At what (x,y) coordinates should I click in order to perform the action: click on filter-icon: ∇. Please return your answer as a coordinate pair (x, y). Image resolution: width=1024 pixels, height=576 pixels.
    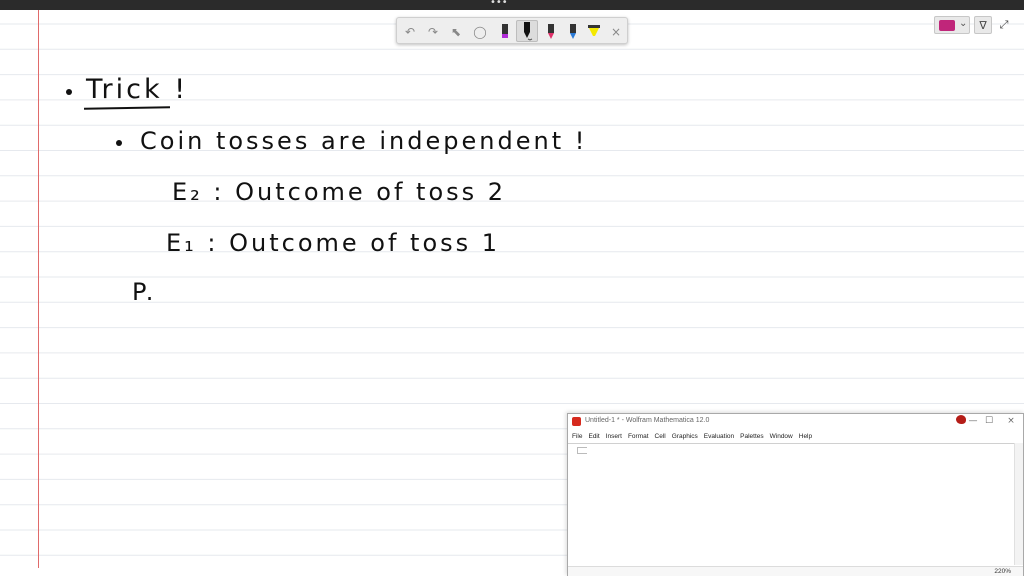
    Looking at the image, I should click on (983, 25).